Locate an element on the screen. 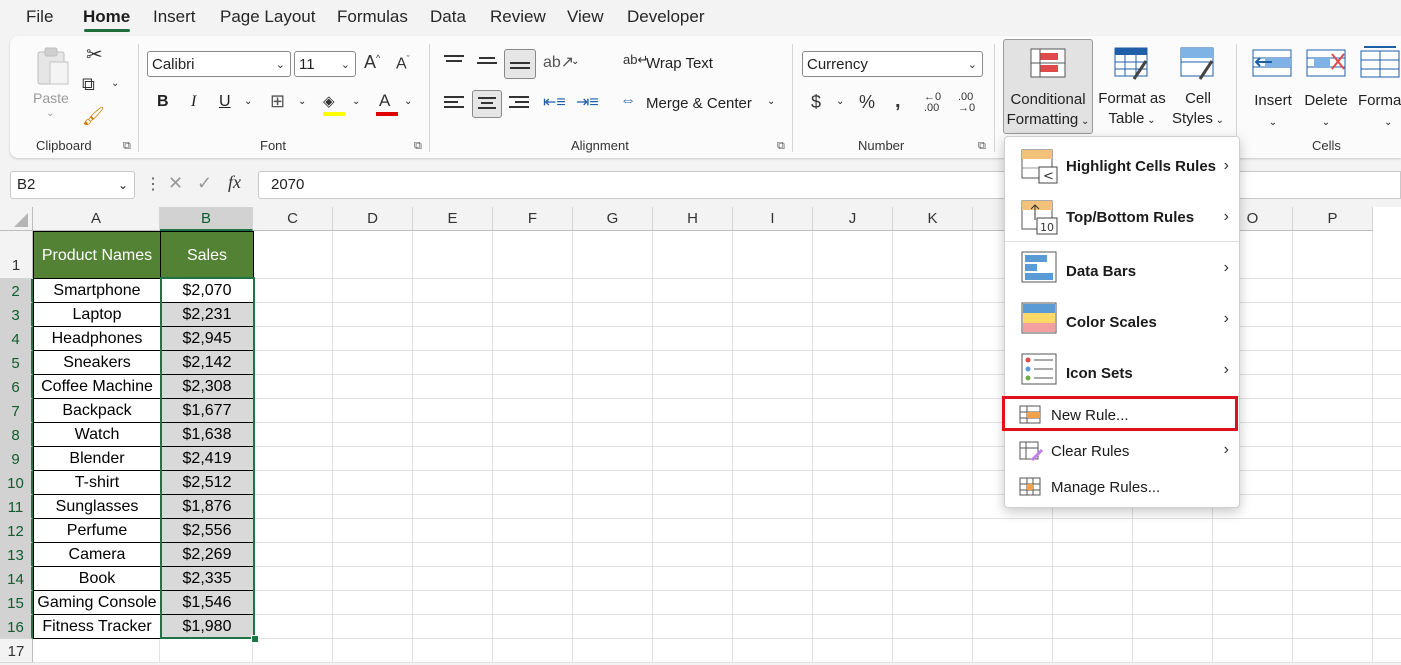 The height and width of the screenshot is (665, 1401). cell-styles-button: Cell Styles ⌄ is located at coordinates (1198, 86).